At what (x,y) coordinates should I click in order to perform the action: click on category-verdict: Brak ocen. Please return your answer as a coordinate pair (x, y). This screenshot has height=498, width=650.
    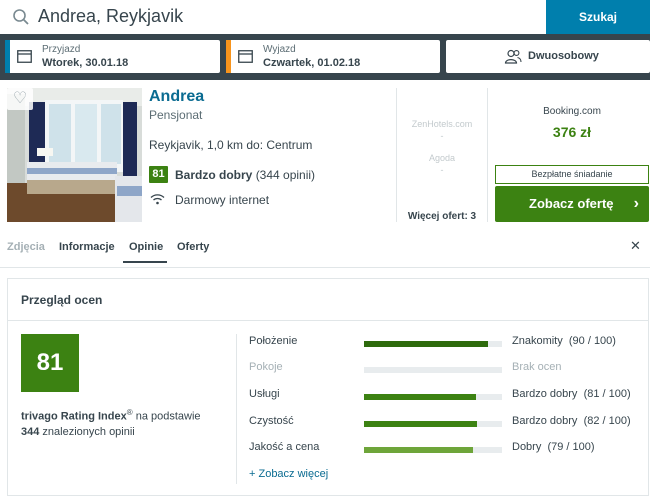
    Looking at the image, I should click on (540, 367).